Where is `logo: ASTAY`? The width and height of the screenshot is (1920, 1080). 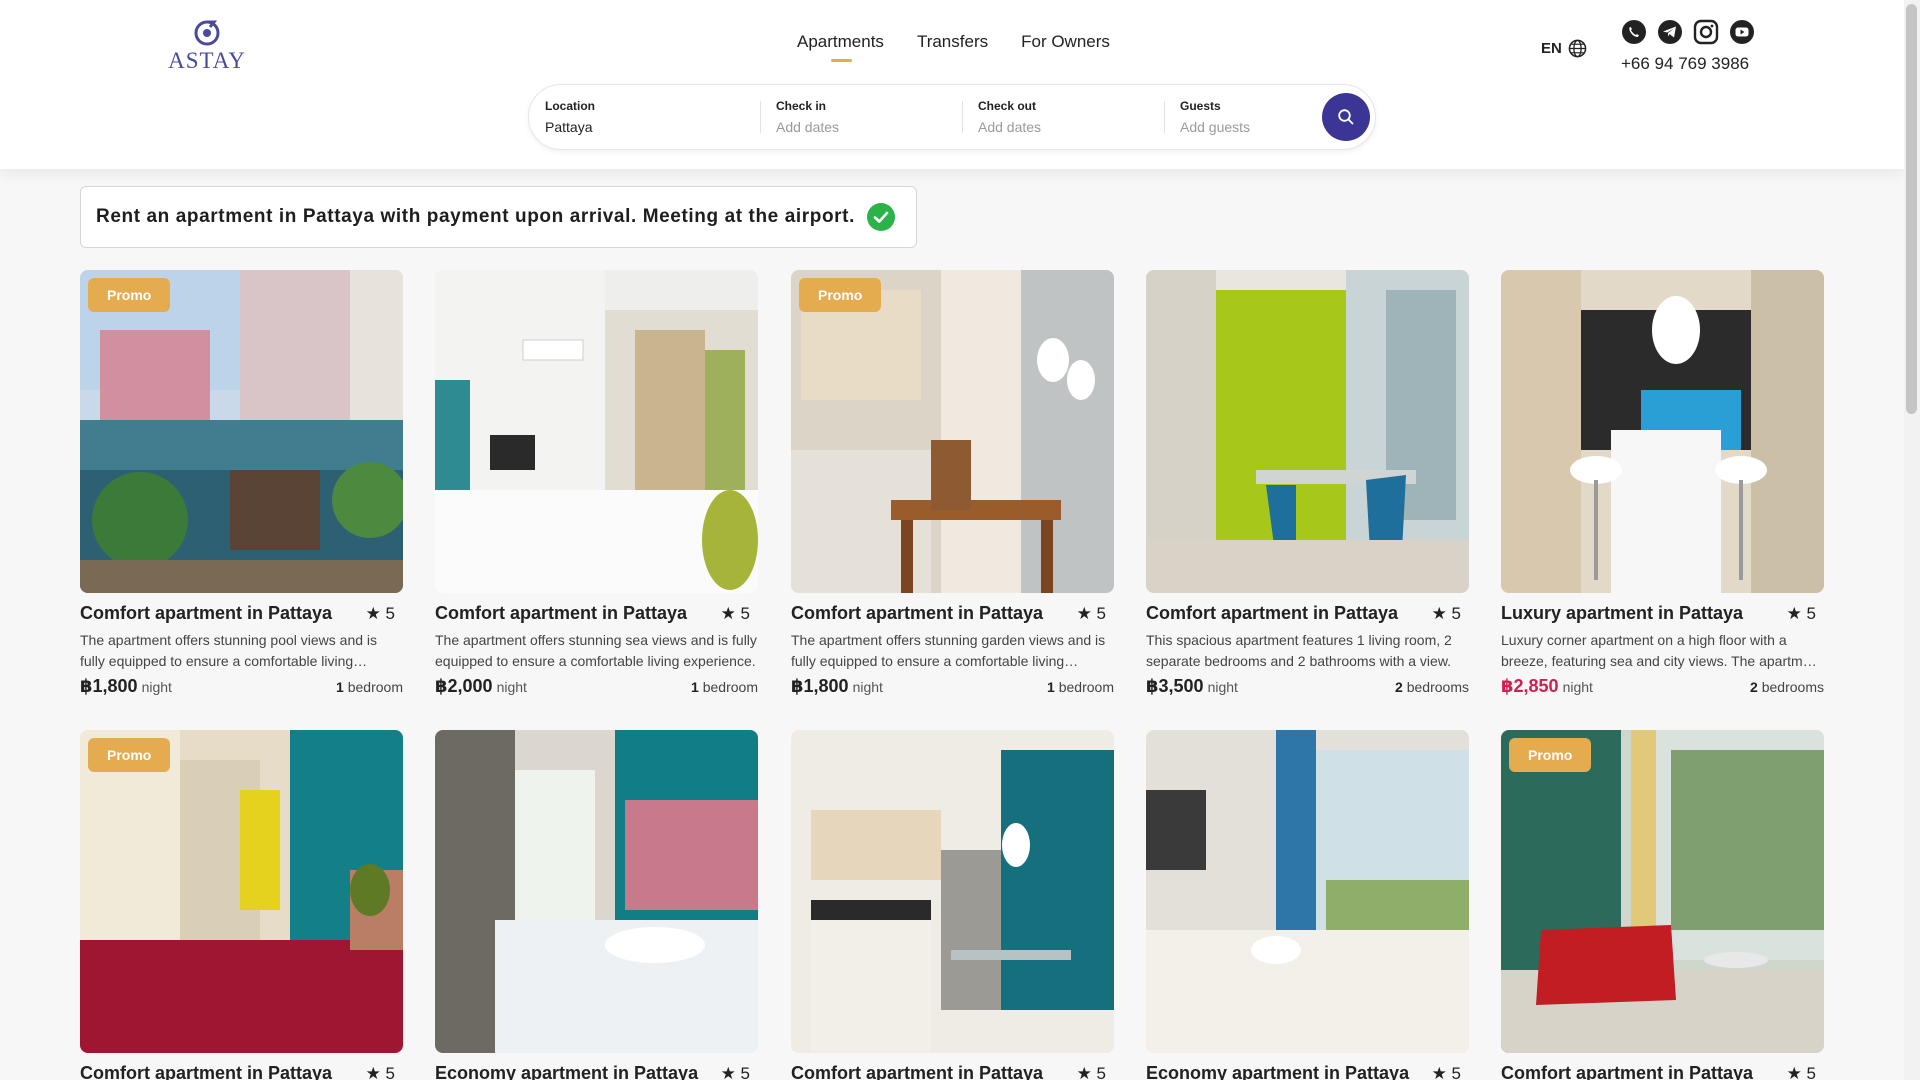
logo: ASTAY is located at coordinates (207, 45).